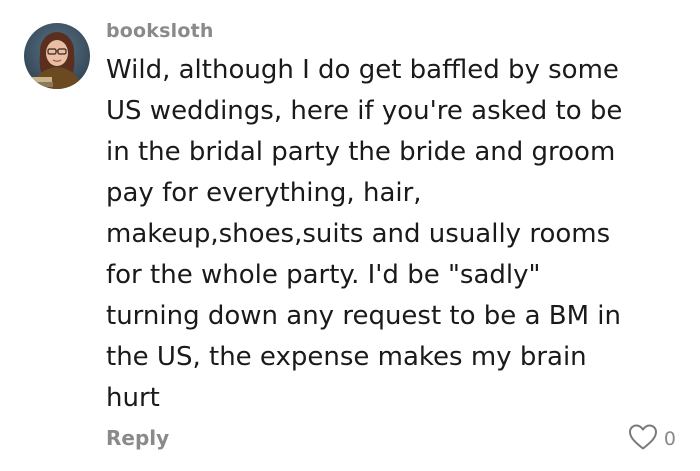 This screenshot has width=700, height=471. What do you see at coordinates (57, 56) in the screenshot?
I see `avatar` at bounding box center [57, 56].